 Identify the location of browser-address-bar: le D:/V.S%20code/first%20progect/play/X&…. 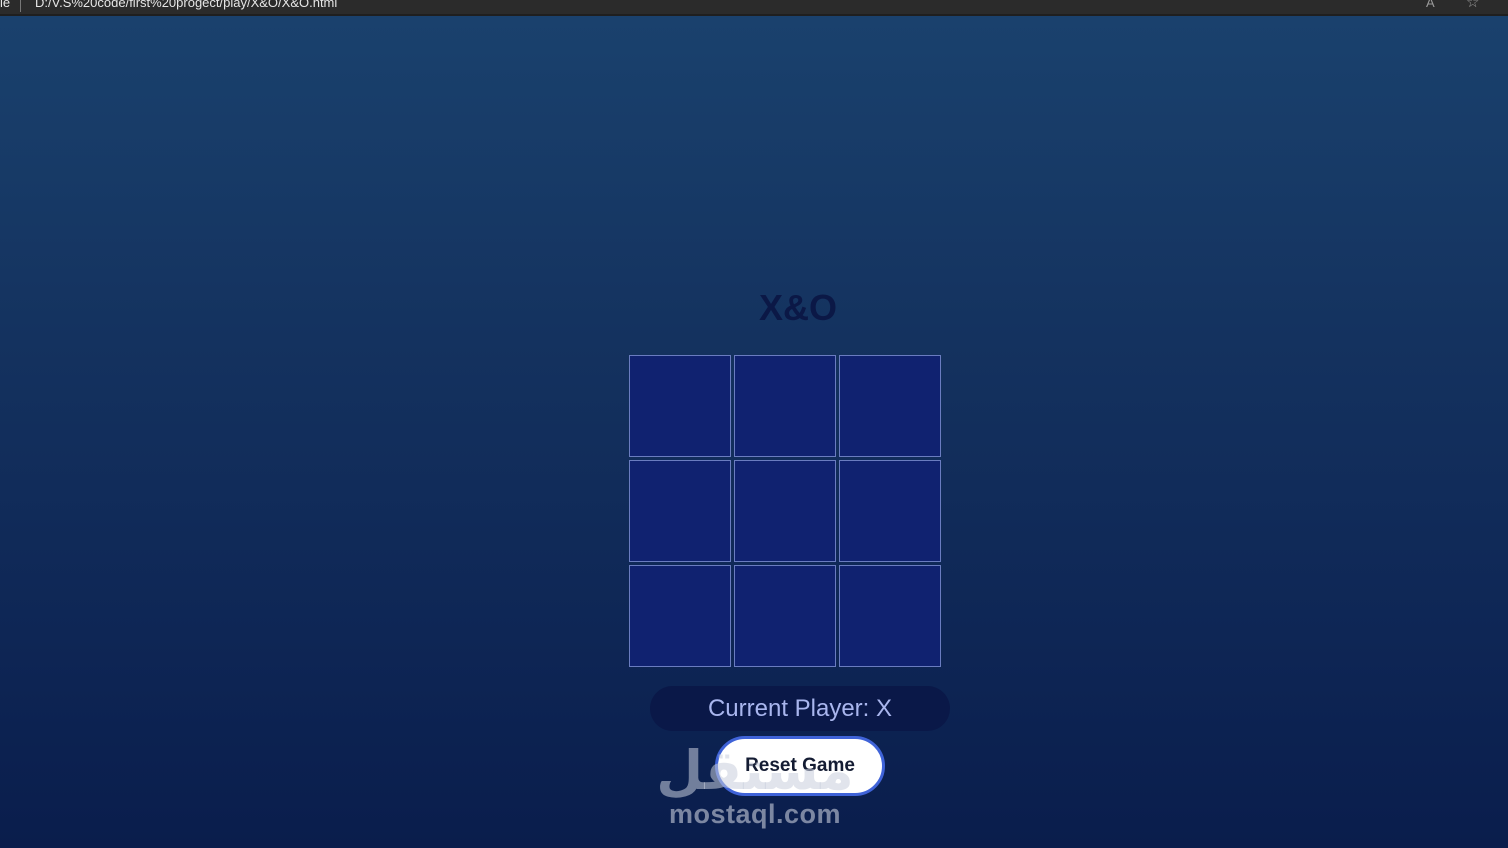
(754, 8).